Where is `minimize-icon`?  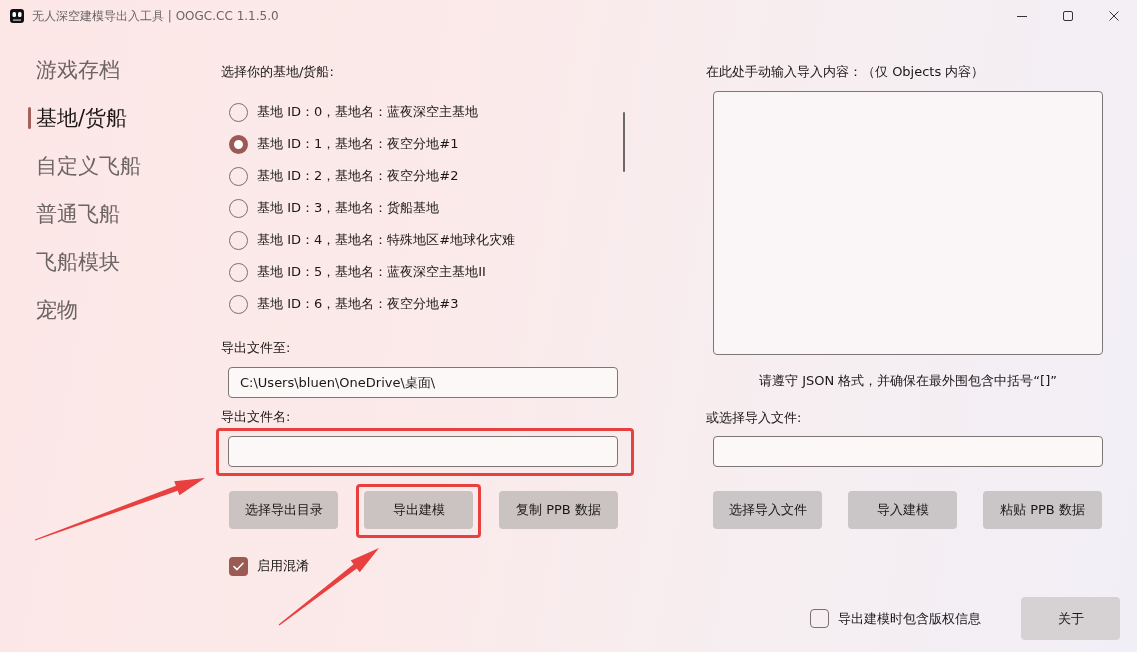 minimize-icon is located at coordinates (1022, 16).